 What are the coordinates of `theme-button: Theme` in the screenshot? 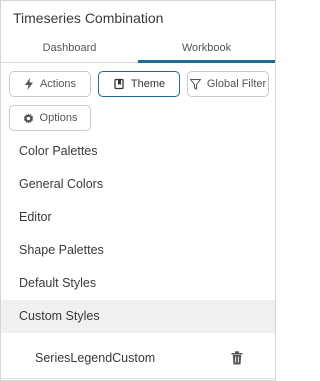 It's located at (139, 84).